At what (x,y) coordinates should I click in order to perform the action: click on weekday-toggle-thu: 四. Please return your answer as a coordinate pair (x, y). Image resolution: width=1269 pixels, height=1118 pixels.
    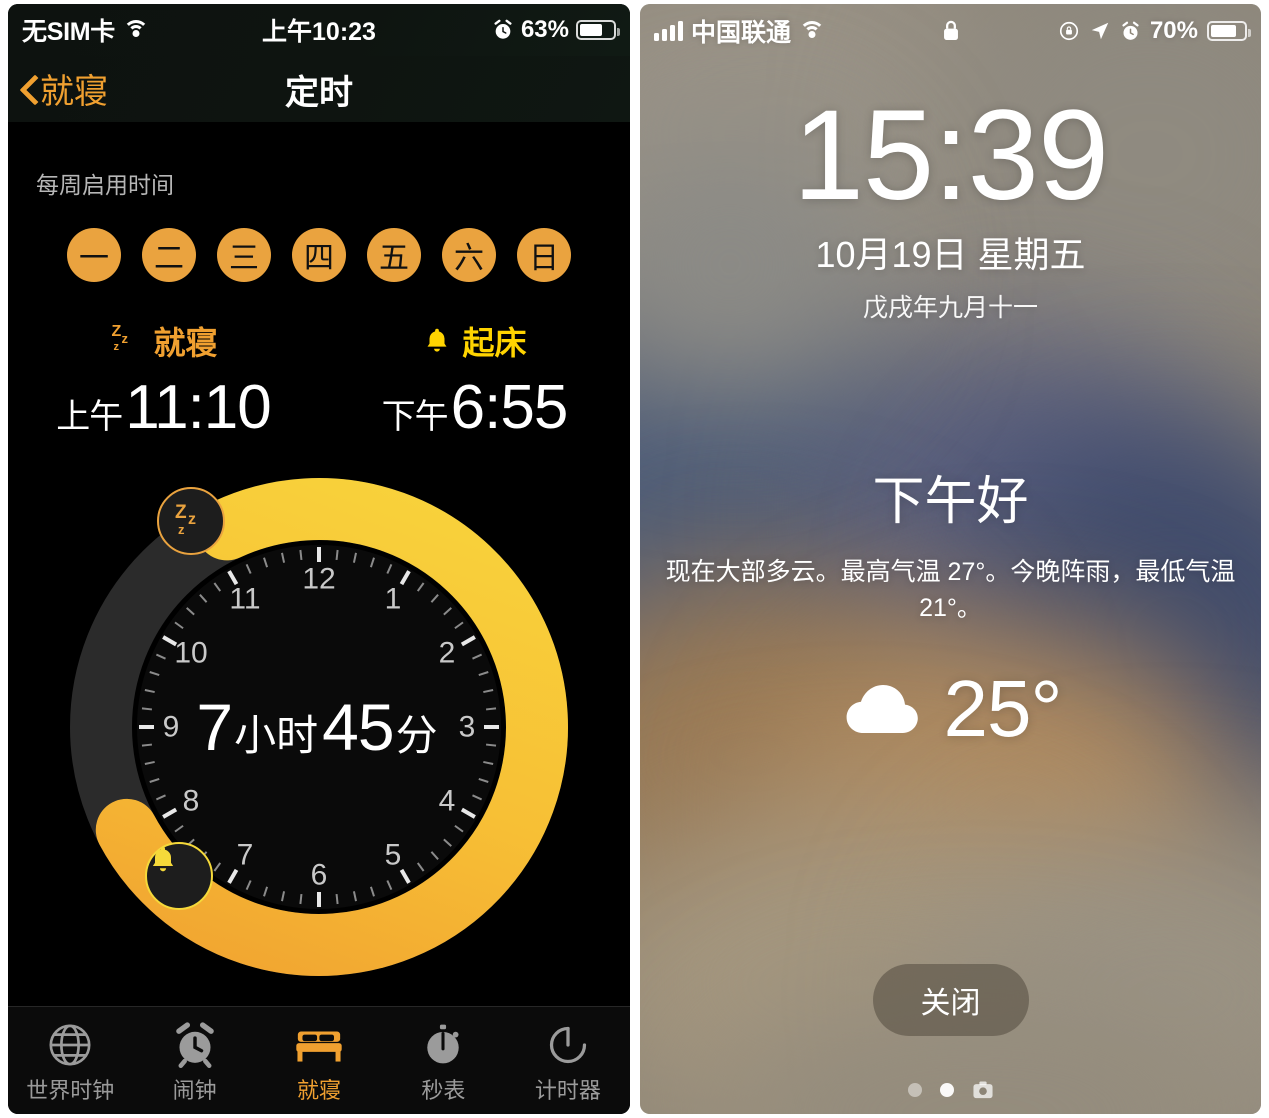
    Looking at the image, I should click on (319, 255).